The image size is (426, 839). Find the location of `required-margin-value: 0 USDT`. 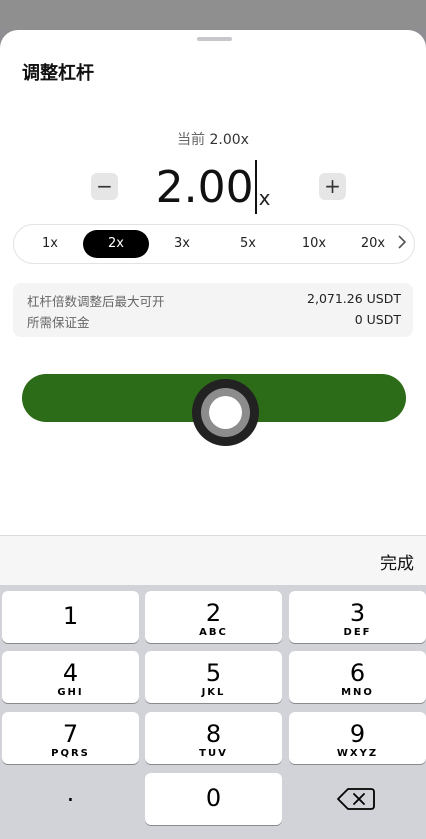

required-margin-value: 0 USDT is located at coordinates (377, 319).